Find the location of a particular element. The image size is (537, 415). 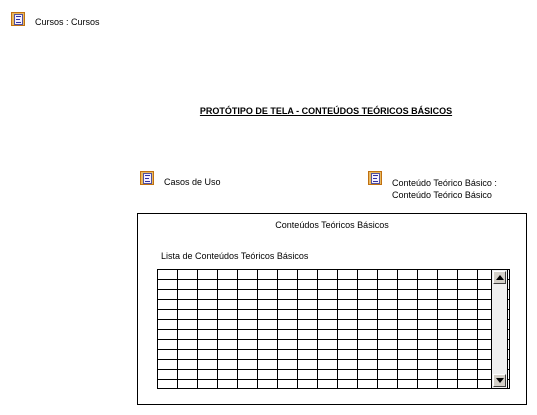

arrow-up-icon is located at coordinates (500, 277).